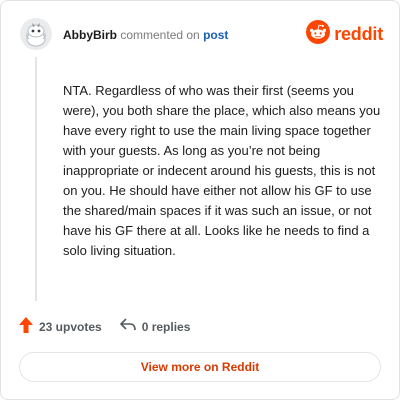  What do you see at coordinates (166, 326) in the screenshot?
I see `reply-count: 0 replies` at bounding box center [166, 326].